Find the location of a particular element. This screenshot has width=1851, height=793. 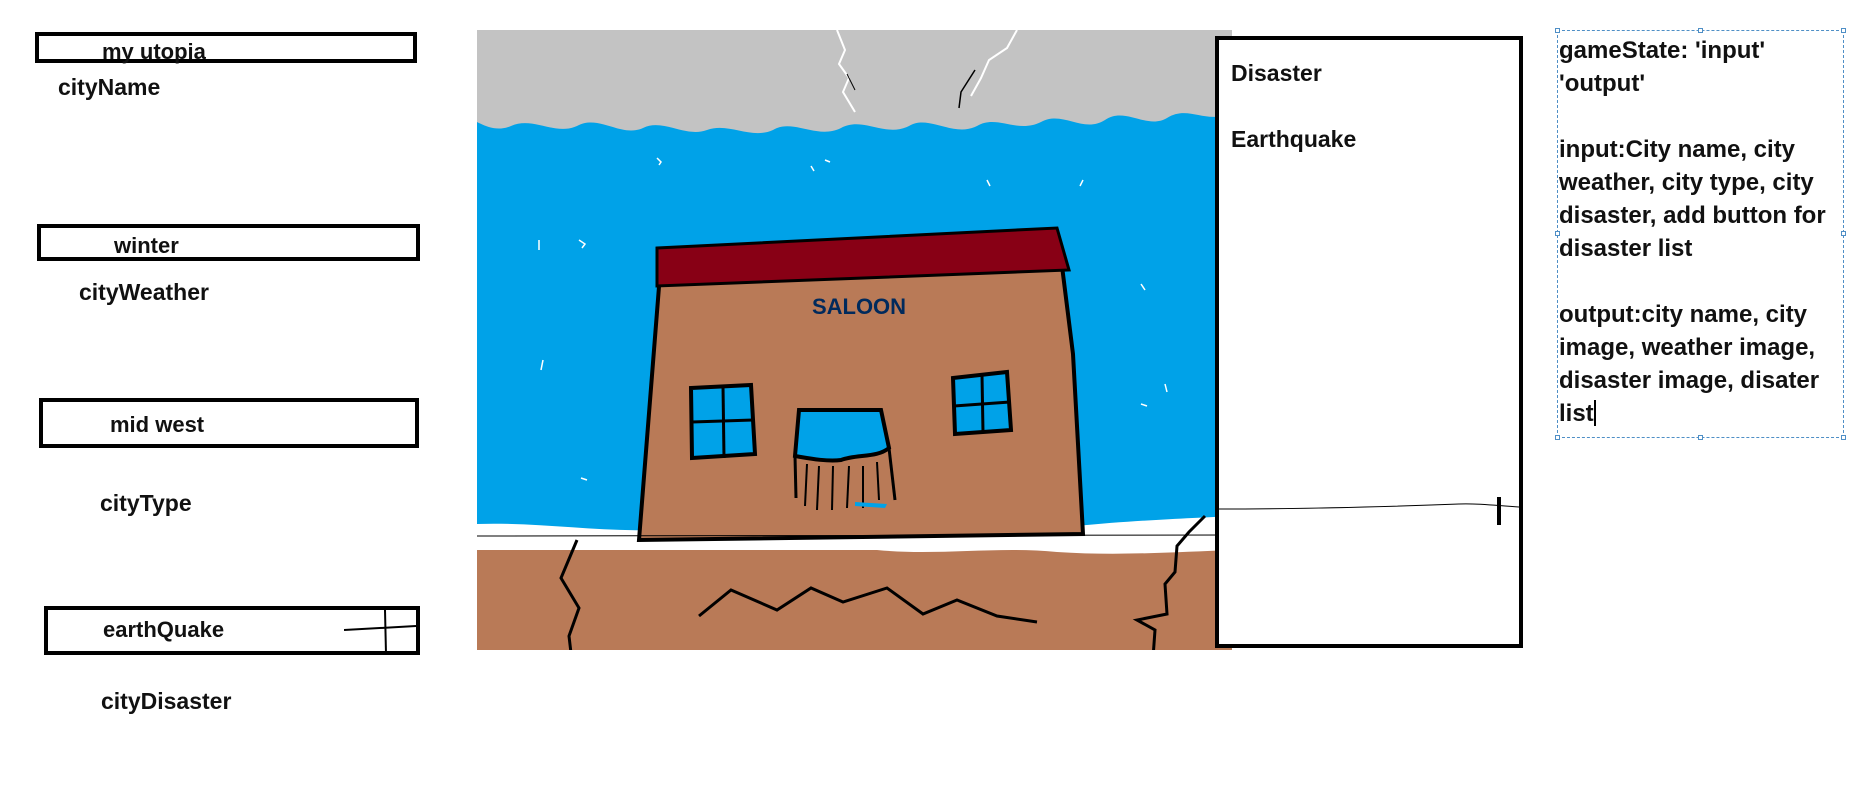

city-type-label: cityType is located at coordinates (146, 503).